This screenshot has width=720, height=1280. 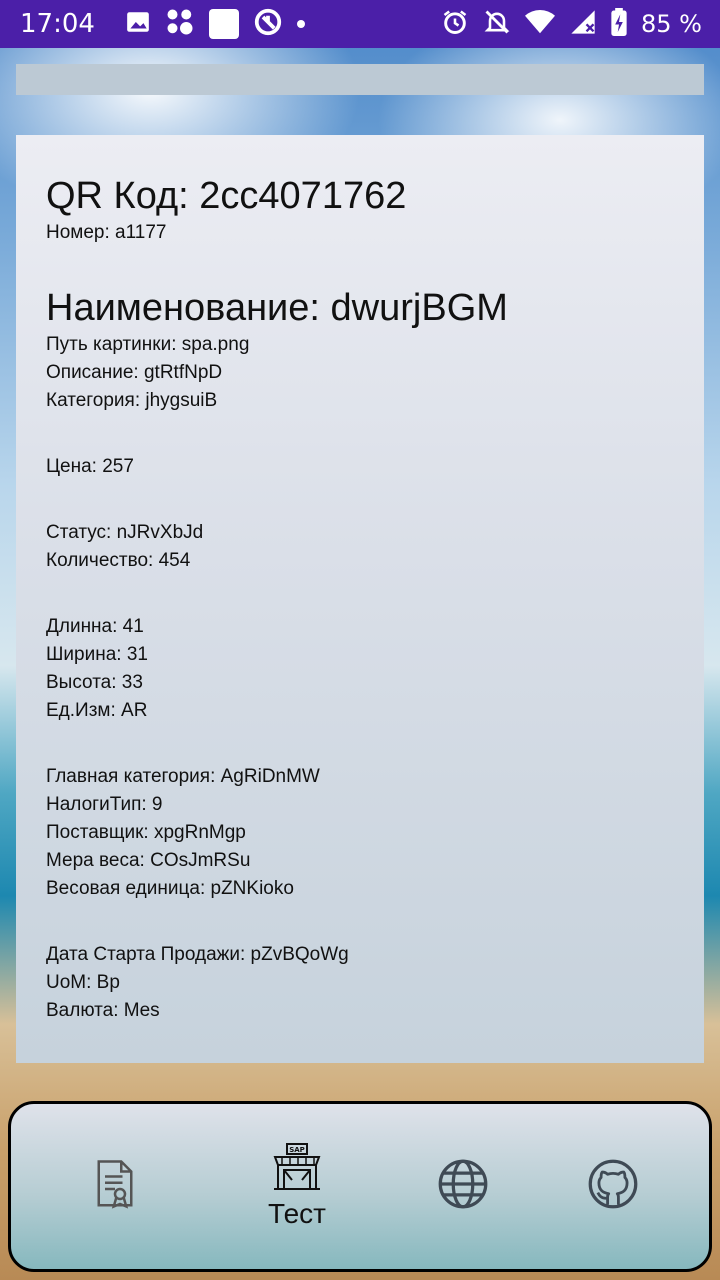 I want to click on main-category-text: Главная категория: AgRiDnMW, so click(x=183, y=776).